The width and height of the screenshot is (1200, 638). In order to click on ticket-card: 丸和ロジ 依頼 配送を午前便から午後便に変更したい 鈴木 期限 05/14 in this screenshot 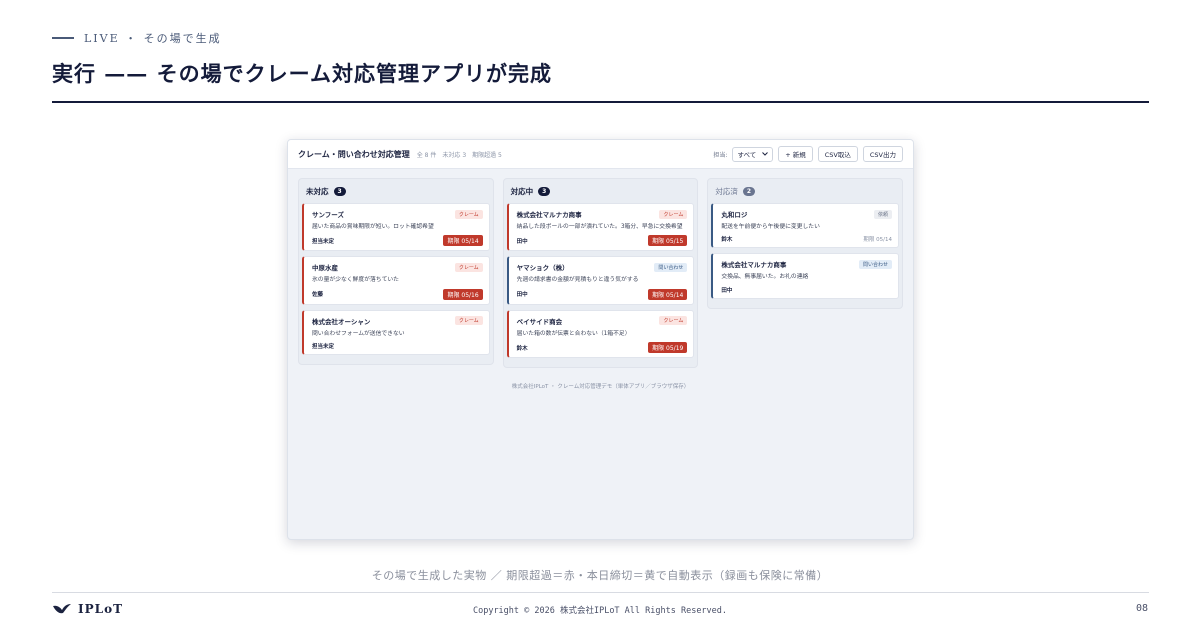, I will do `click(805, 226)`.